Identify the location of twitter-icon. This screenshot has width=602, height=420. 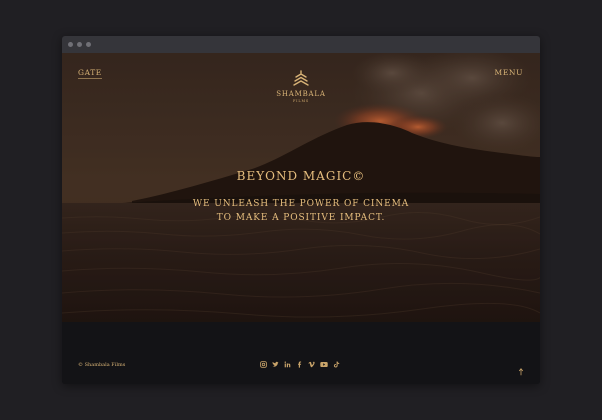
(275, 364).